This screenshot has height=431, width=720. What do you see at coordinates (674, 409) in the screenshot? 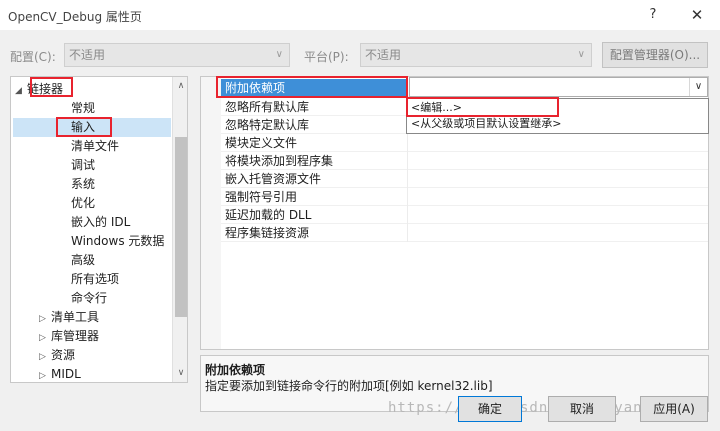
I see `apply-button: 应用(A)` at bounding box center [674, 409].